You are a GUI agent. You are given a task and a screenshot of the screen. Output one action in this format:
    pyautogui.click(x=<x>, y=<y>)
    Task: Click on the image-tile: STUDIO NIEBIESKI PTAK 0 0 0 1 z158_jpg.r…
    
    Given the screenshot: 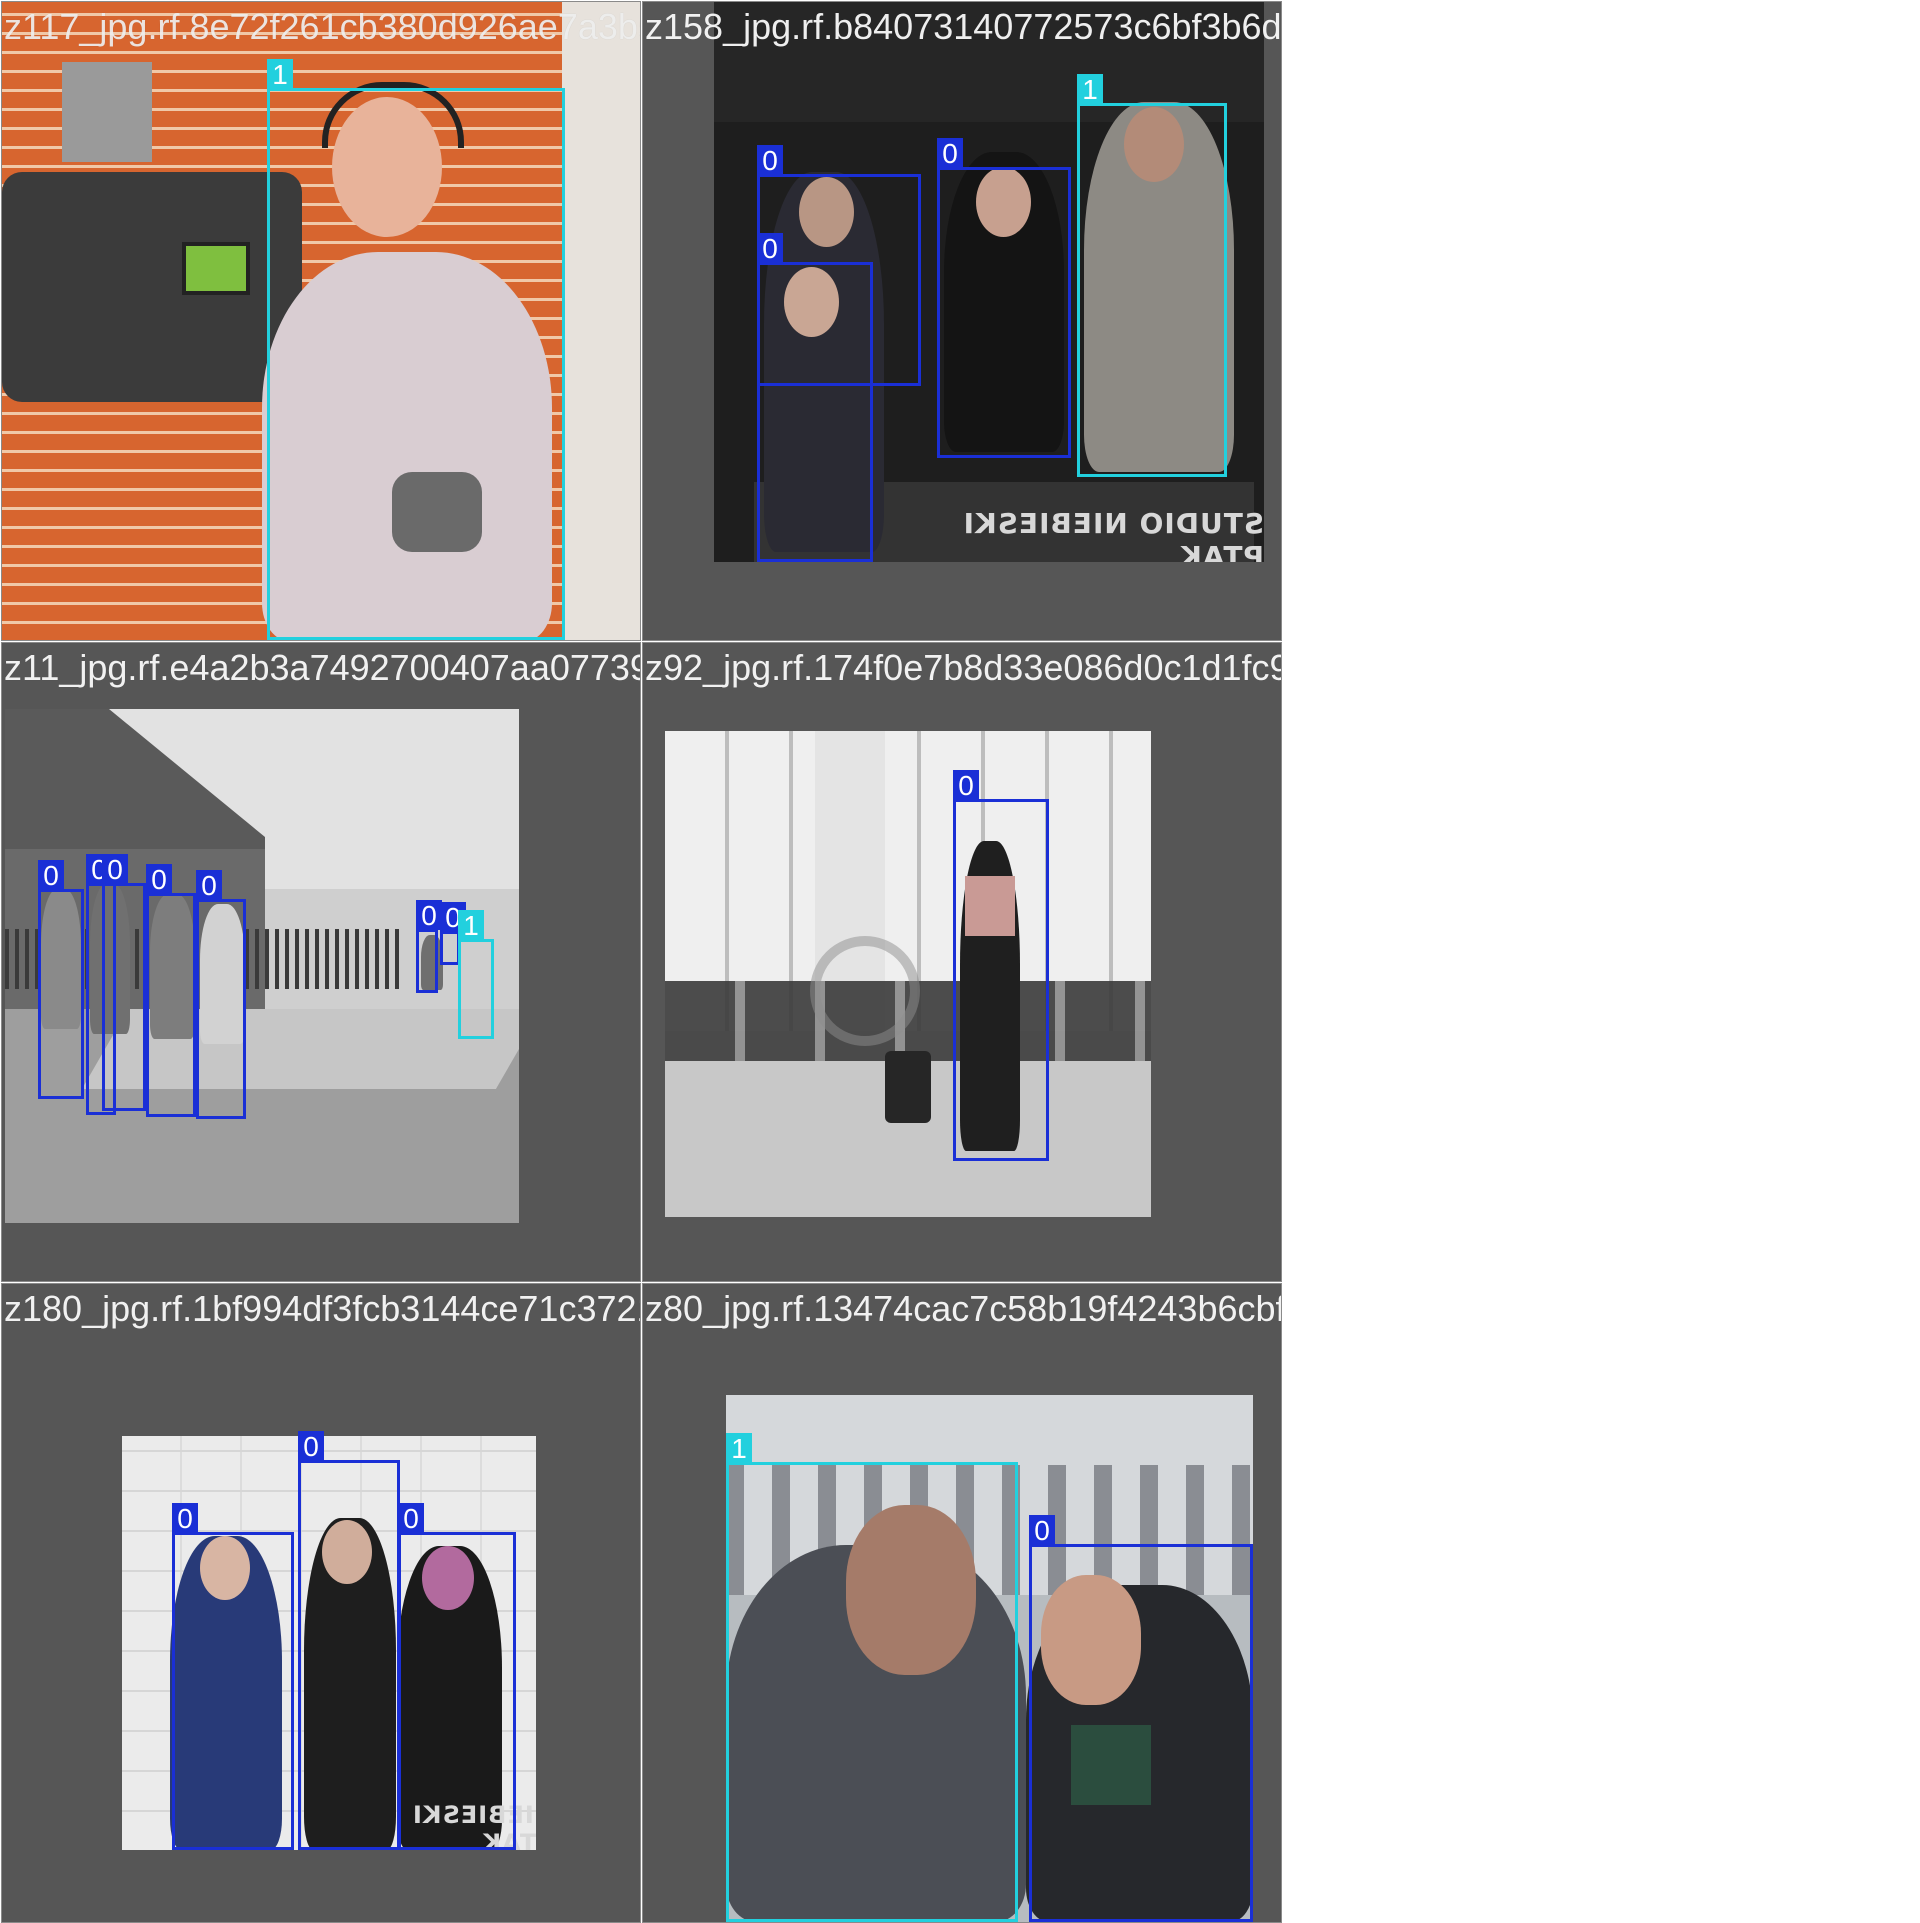 What is the action you would take?
    pyautogui.click(x=962, y=321)
    